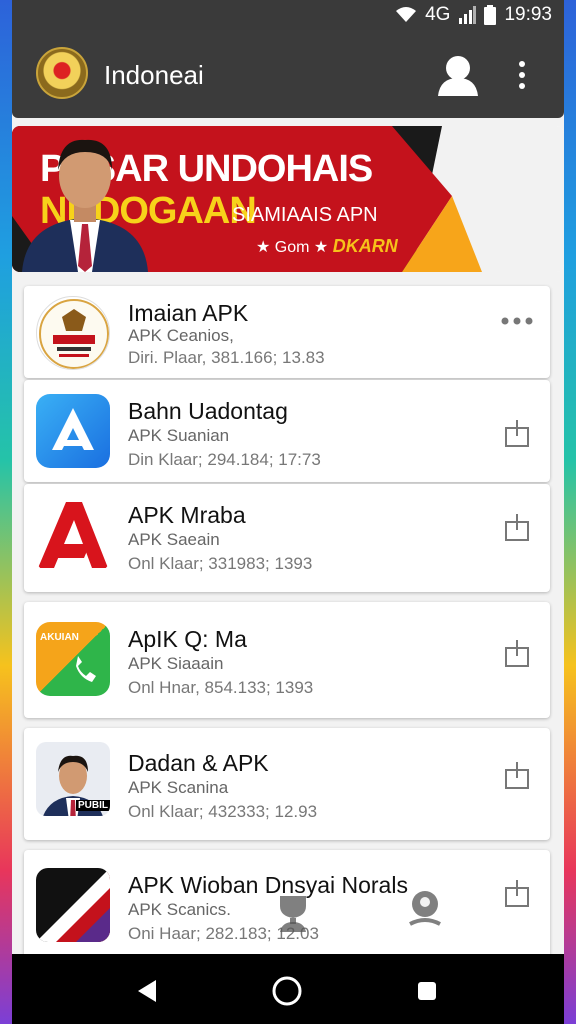 Image resolution: width=576 pixels, height=1024 pixels. I want to click on battery-icon, so click(490, 15).